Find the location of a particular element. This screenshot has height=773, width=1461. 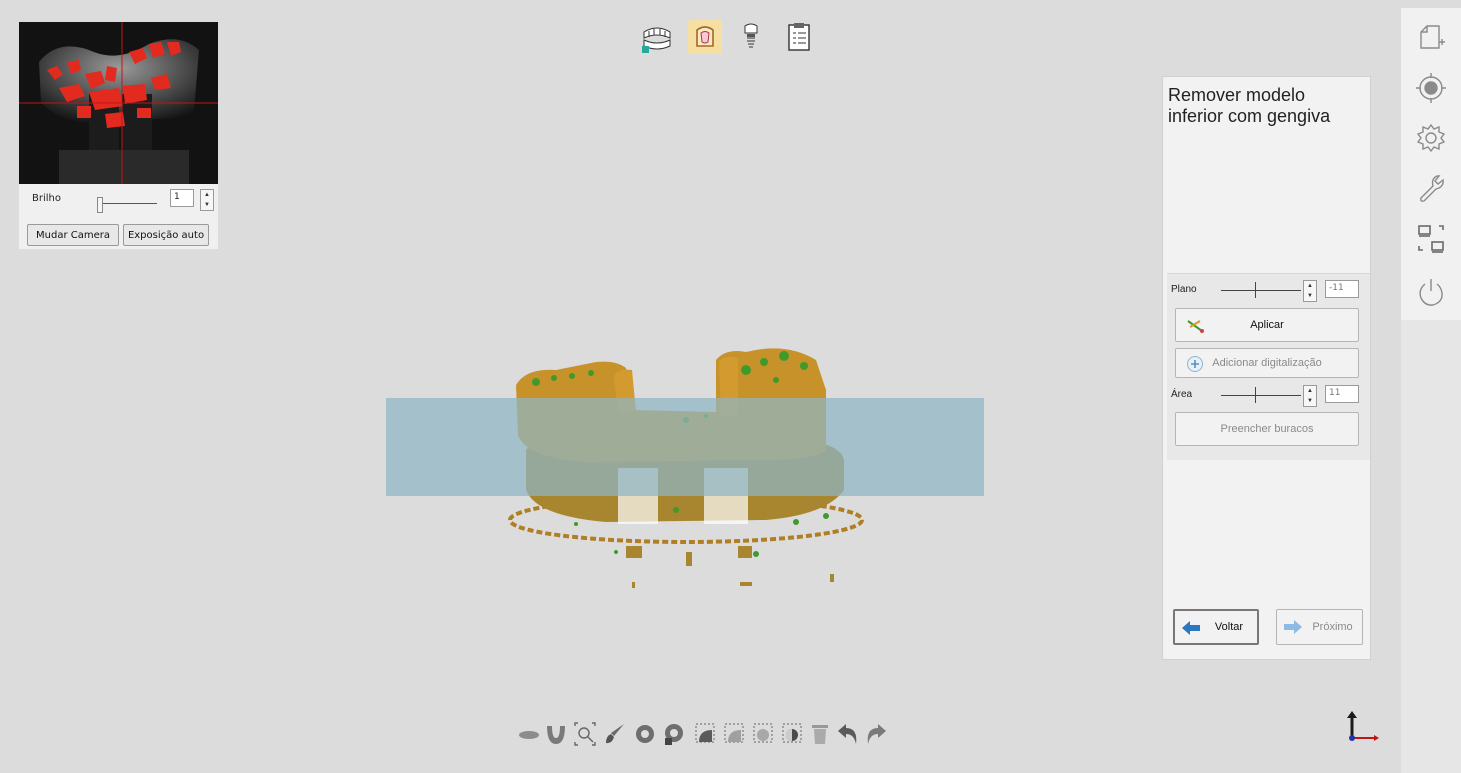

plane-label: Plano is located at coordinates (1184, 289).